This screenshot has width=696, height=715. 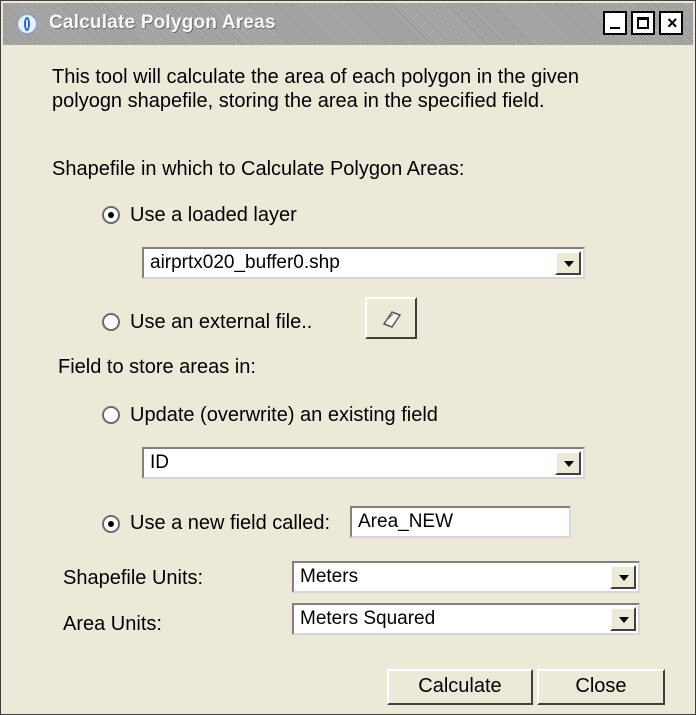 I want to click on calculate-button: Calculate, so click(x=460, y=687).